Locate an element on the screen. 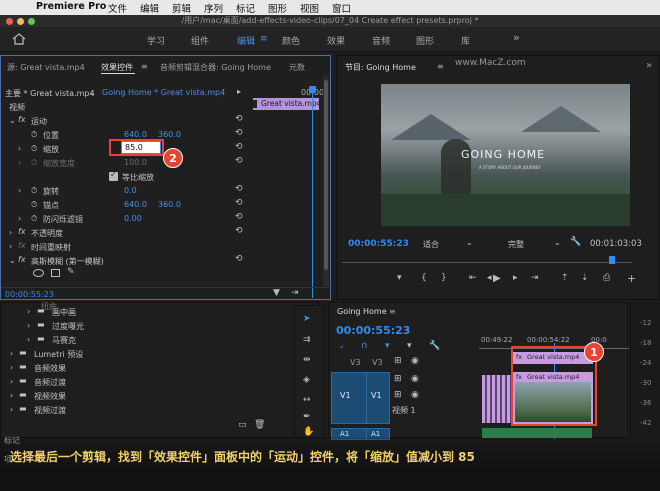 The height and width of the screenshot is (491, 660). workspace-effects: 效果 is located at coordinates (336, 40).